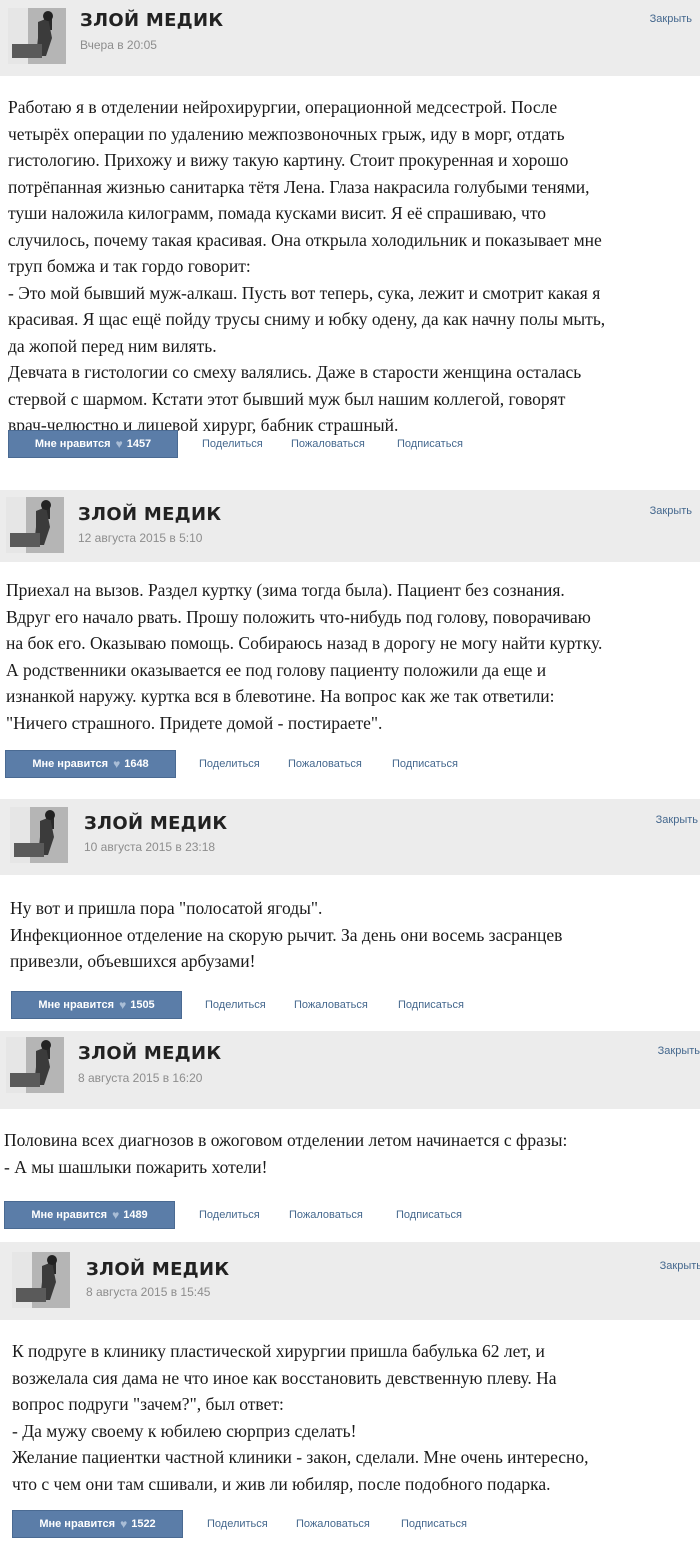 The image size is (700, 1550). I want to click on like-button: Мне нравится ♥ 1489, so click(89, 1215).